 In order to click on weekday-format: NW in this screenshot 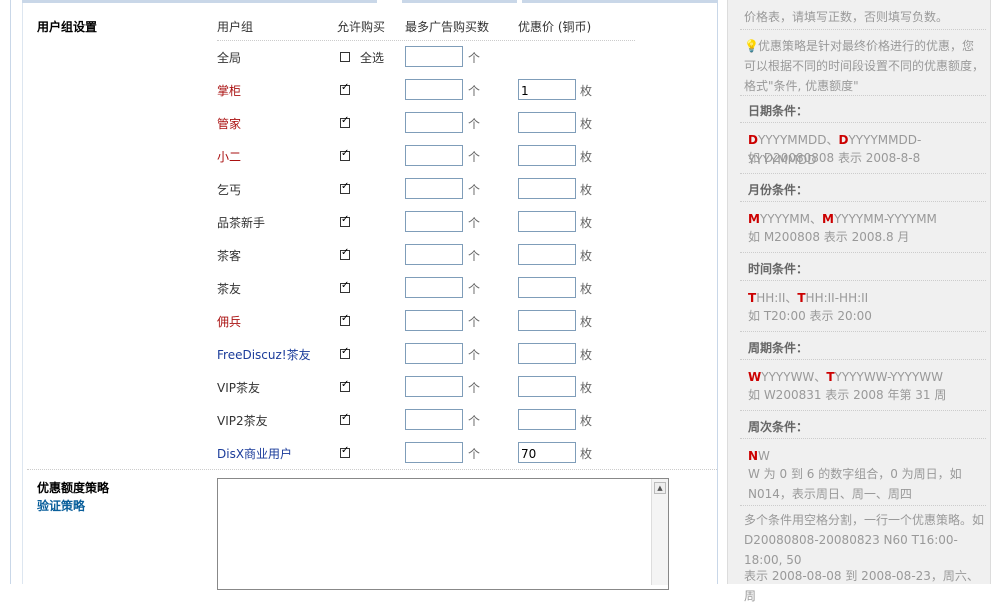, I will do `click(759, 456)`.